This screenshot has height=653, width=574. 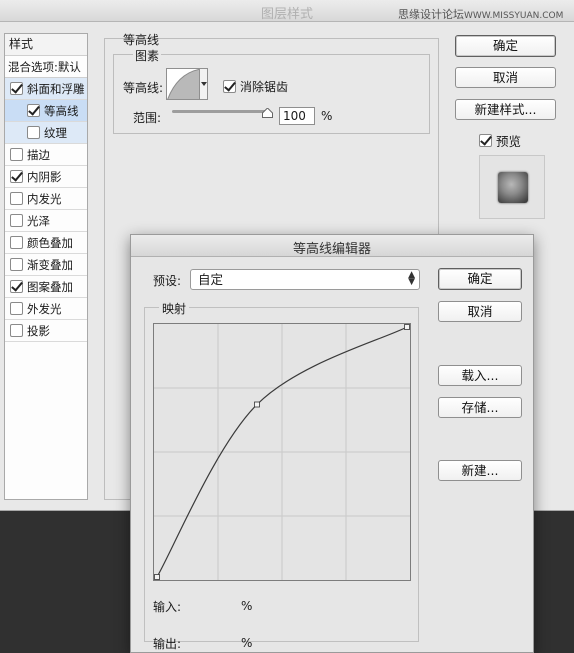 What do you see at coordinates (16, 286) in the screenshot?
I see `pattern-overlay-checkbox` at bounding box center [16, 286].